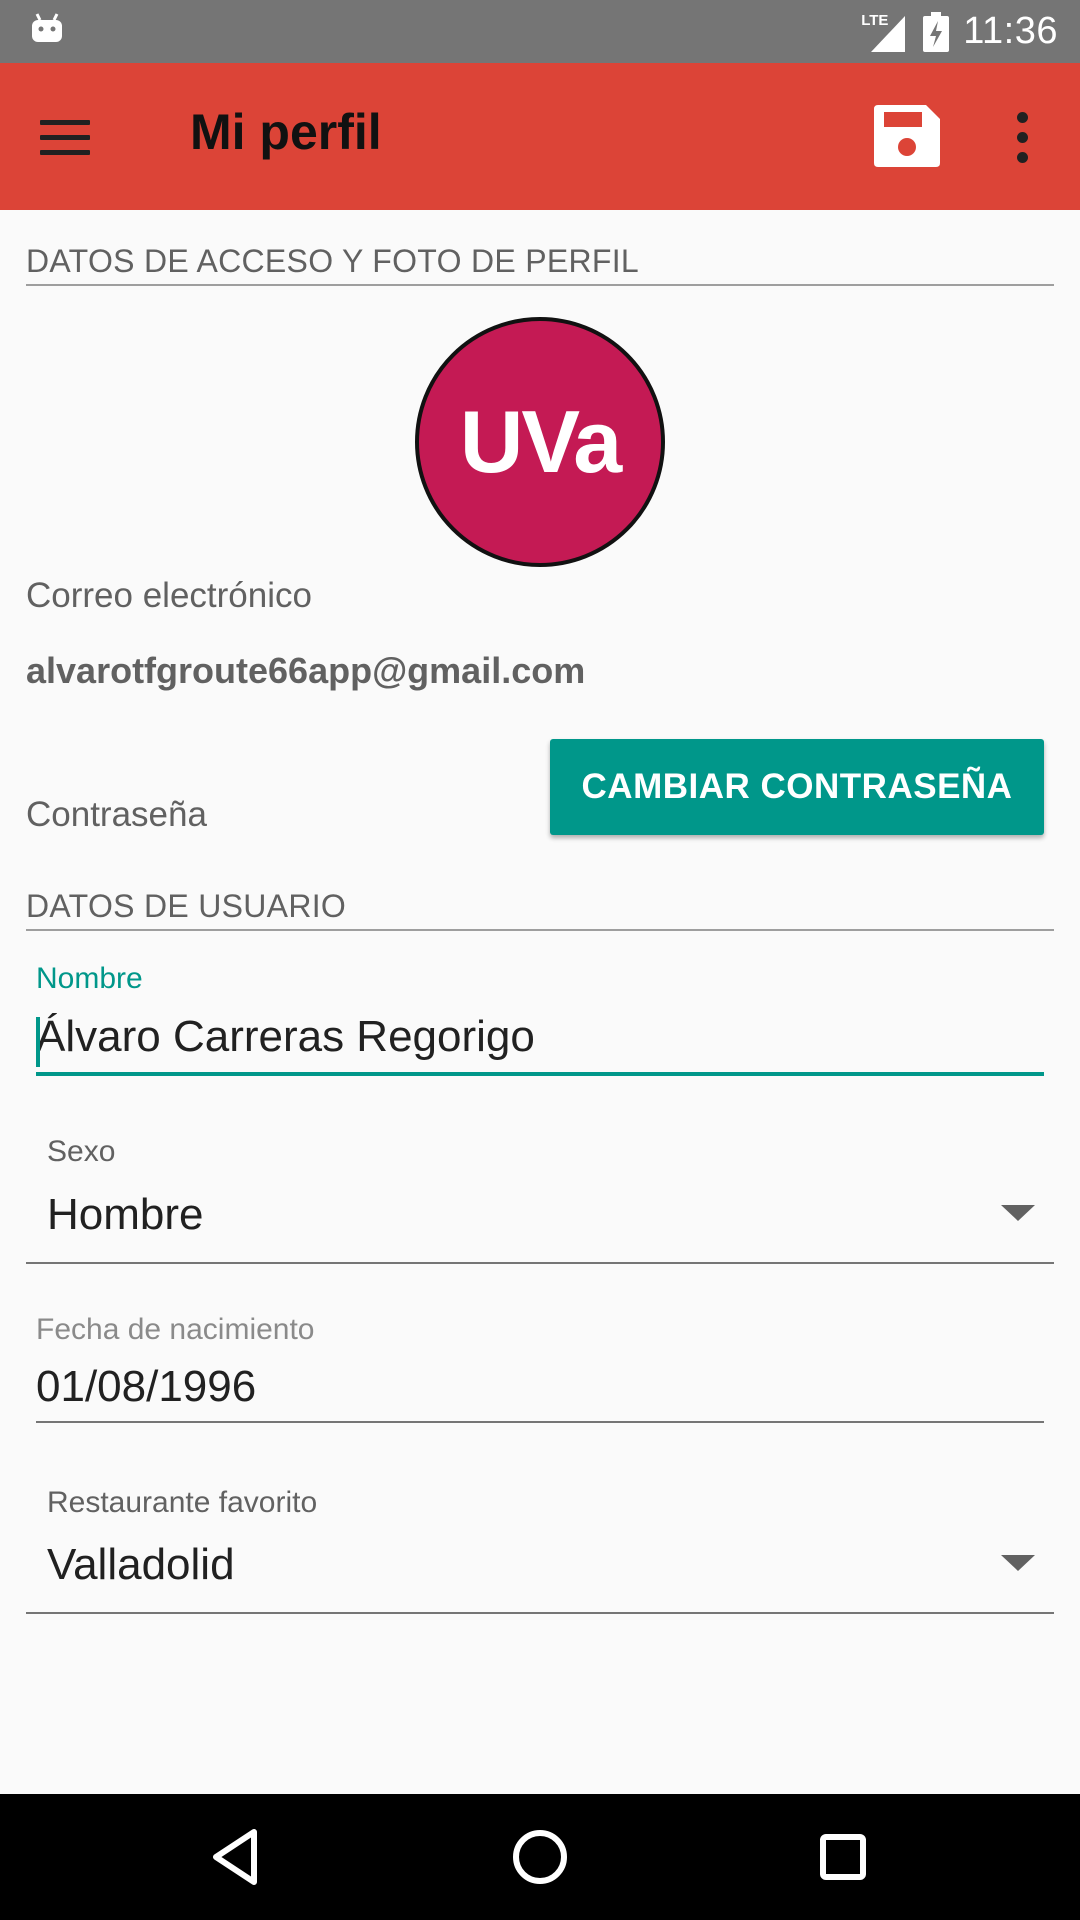  I want to click on status-bar: LTE 11:36, so click(540, 31).